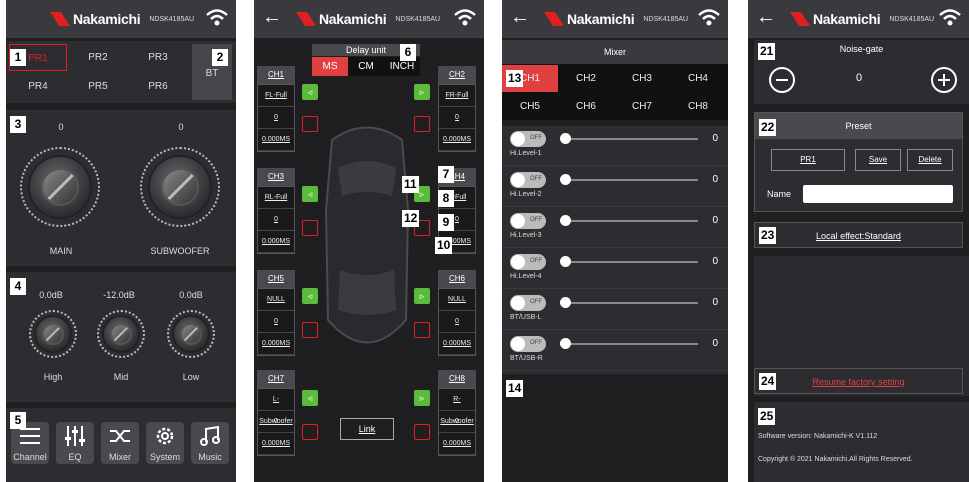 Image resolution: width=969 pixels, height=482 pixels. Describe the element at coordinates (878, 160) in the screenshot. I see `save-button: Save` at that location.